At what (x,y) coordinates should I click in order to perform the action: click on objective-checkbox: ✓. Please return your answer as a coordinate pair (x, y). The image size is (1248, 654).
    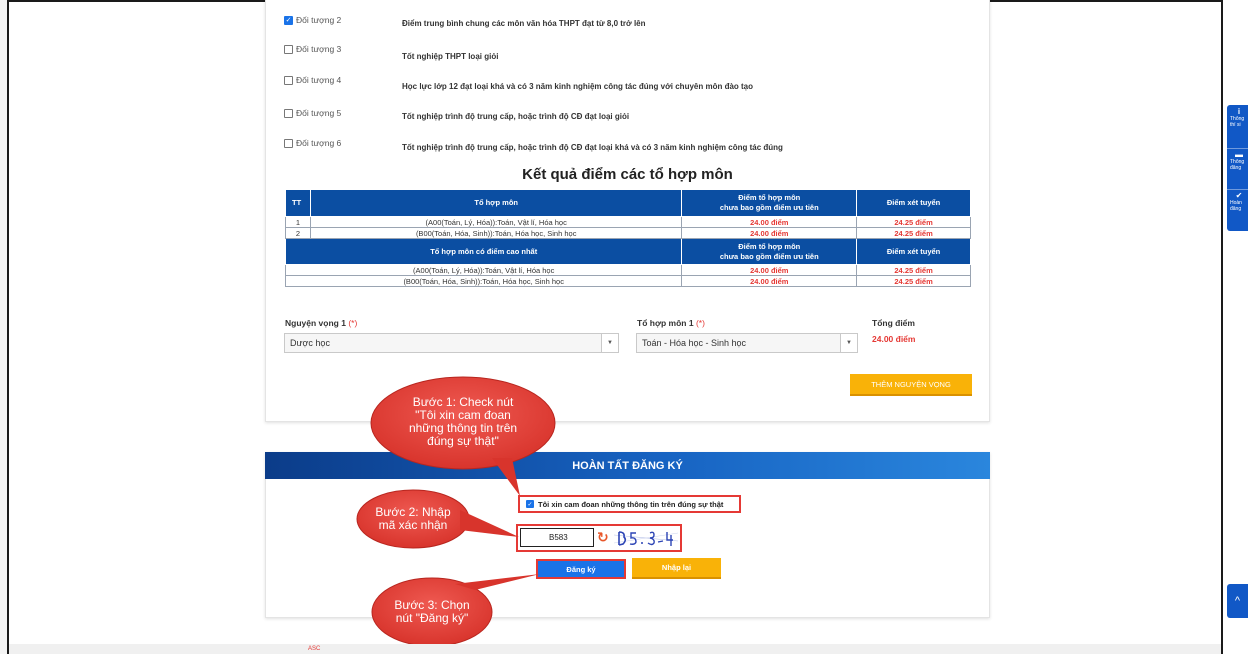
    Looking at the image, I should click on (288, 20).